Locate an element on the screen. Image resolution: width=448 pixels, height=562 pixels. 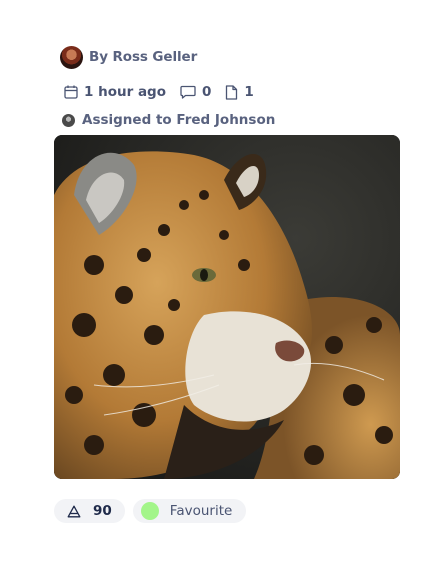
comment-count: 0 is located at coordinates (195, 92).